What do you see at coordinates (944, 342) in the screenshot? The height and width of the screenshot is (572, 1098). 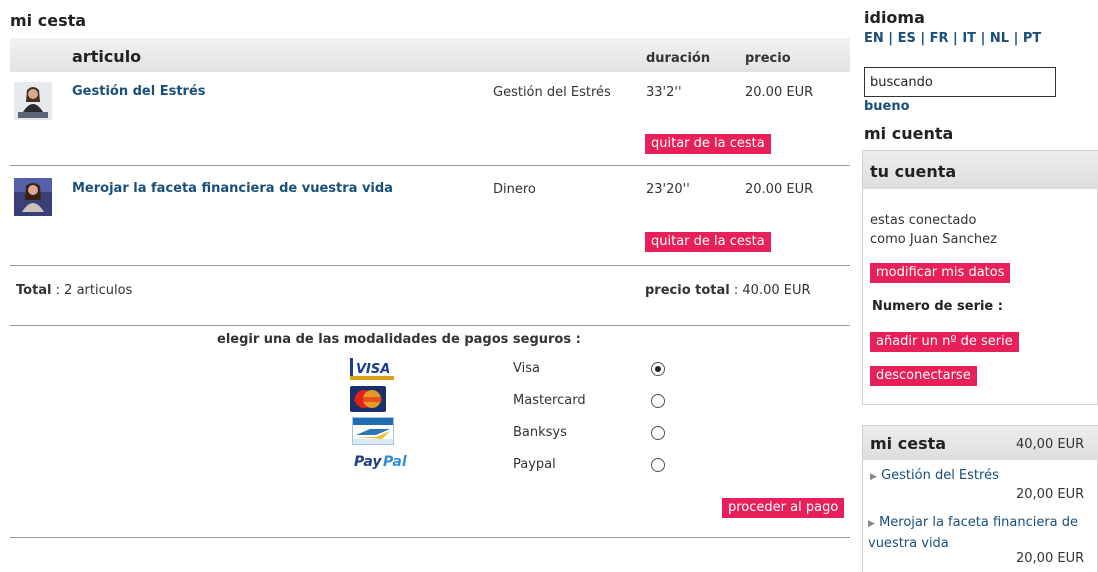 I see `add-serial-button: añadir un nº de serie` at bounding box center [944, 342].